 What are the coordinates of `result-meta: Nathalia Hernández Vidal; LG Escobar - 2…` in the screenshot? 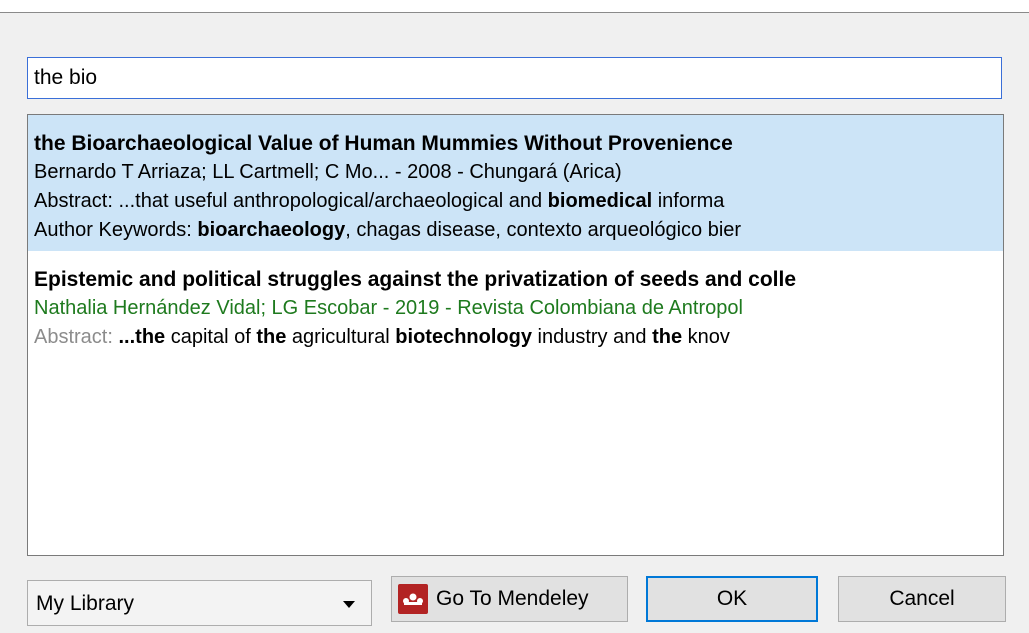 It's located at (388, 308).